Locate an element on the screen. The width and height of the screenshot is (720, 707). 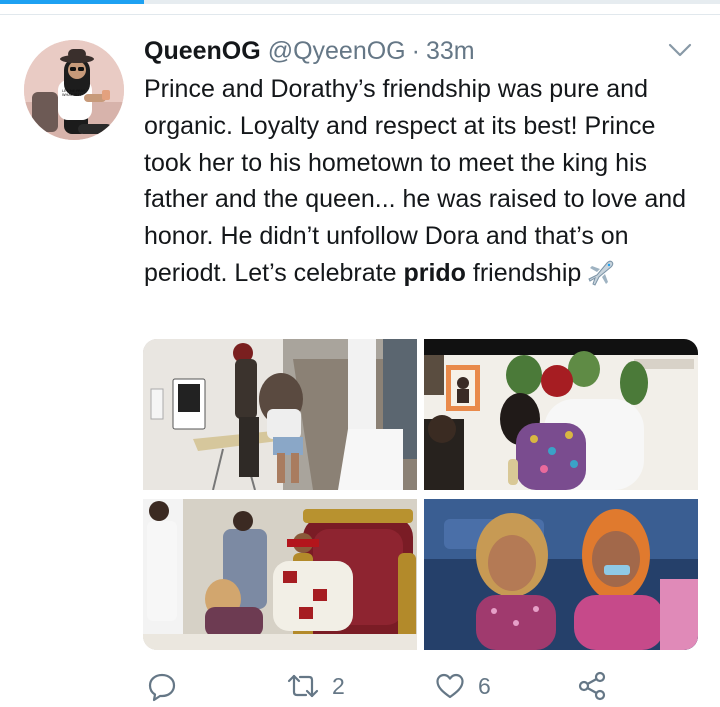
media-image-couple-hugging is located at coordinates (561, 414).